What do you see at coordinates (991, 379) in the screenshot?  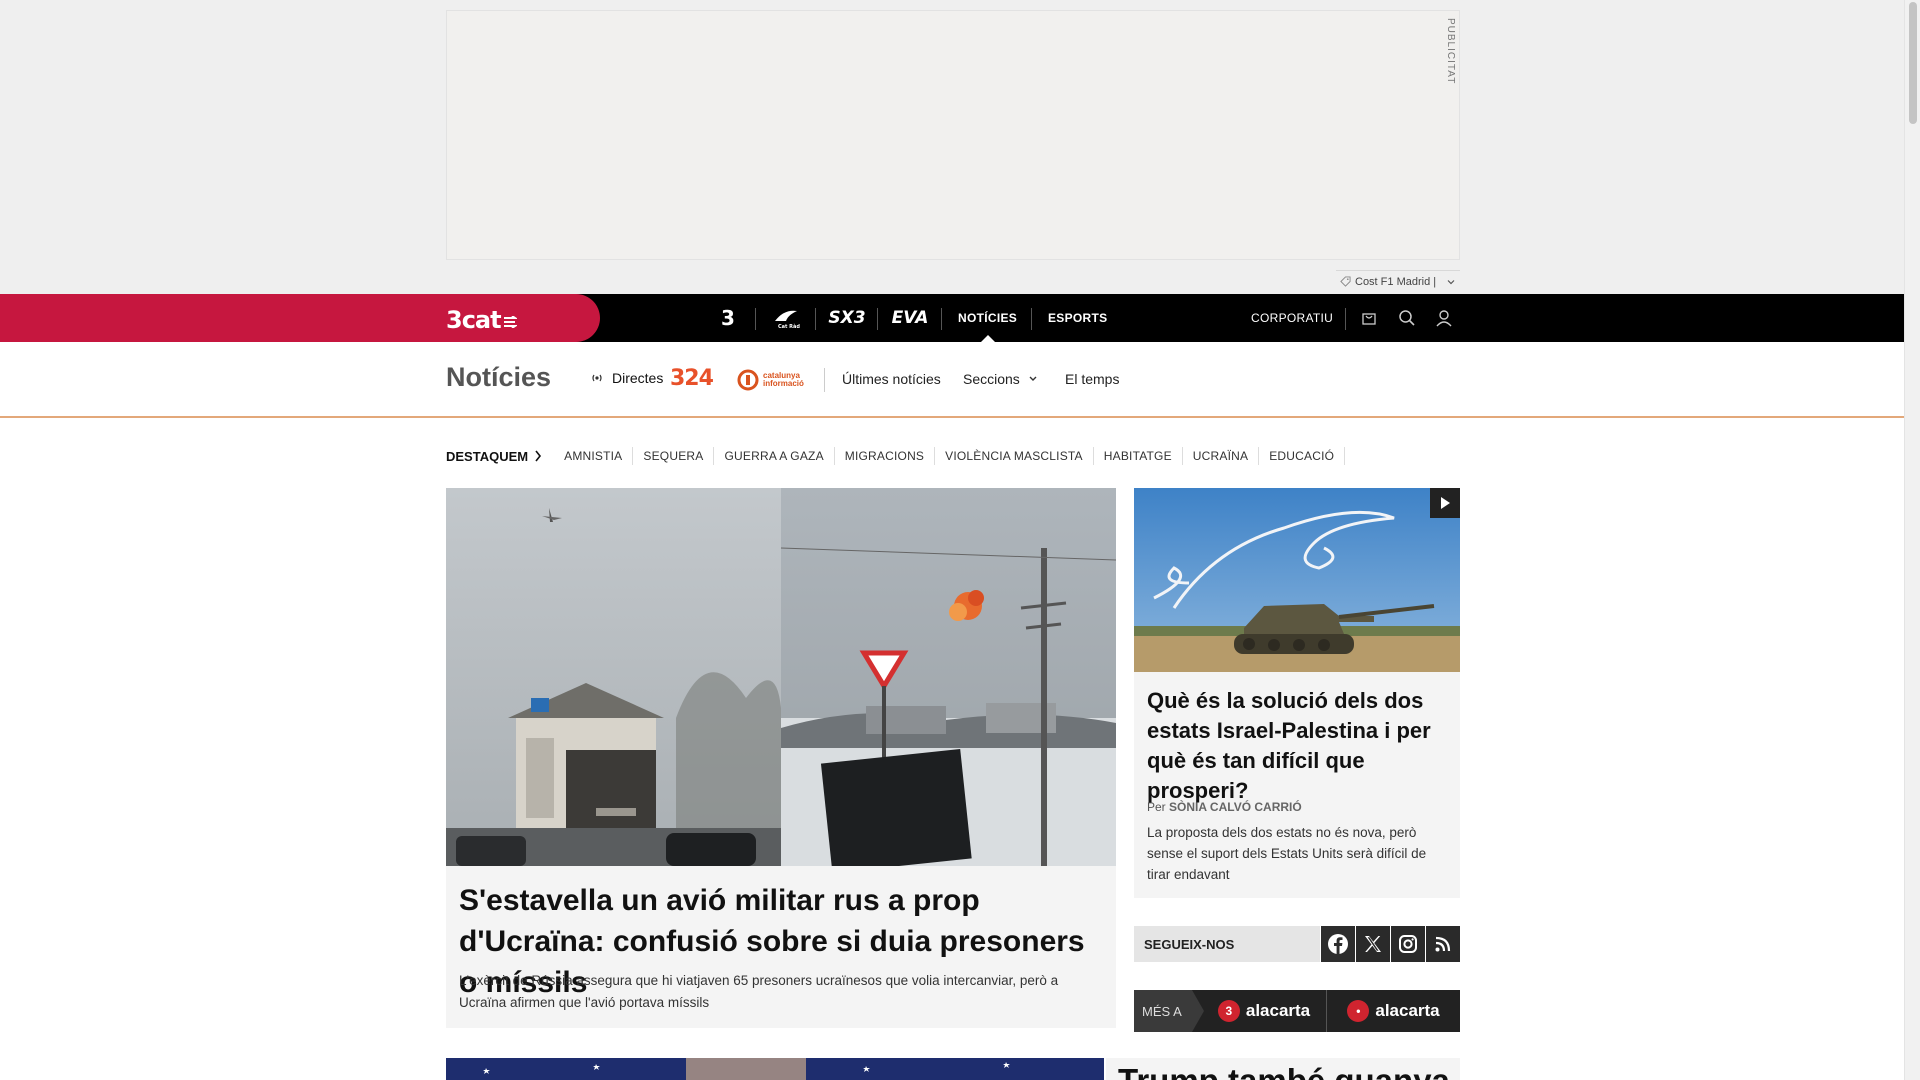 I see `seccions-label: Seccions` at bounding box center [991, 379].